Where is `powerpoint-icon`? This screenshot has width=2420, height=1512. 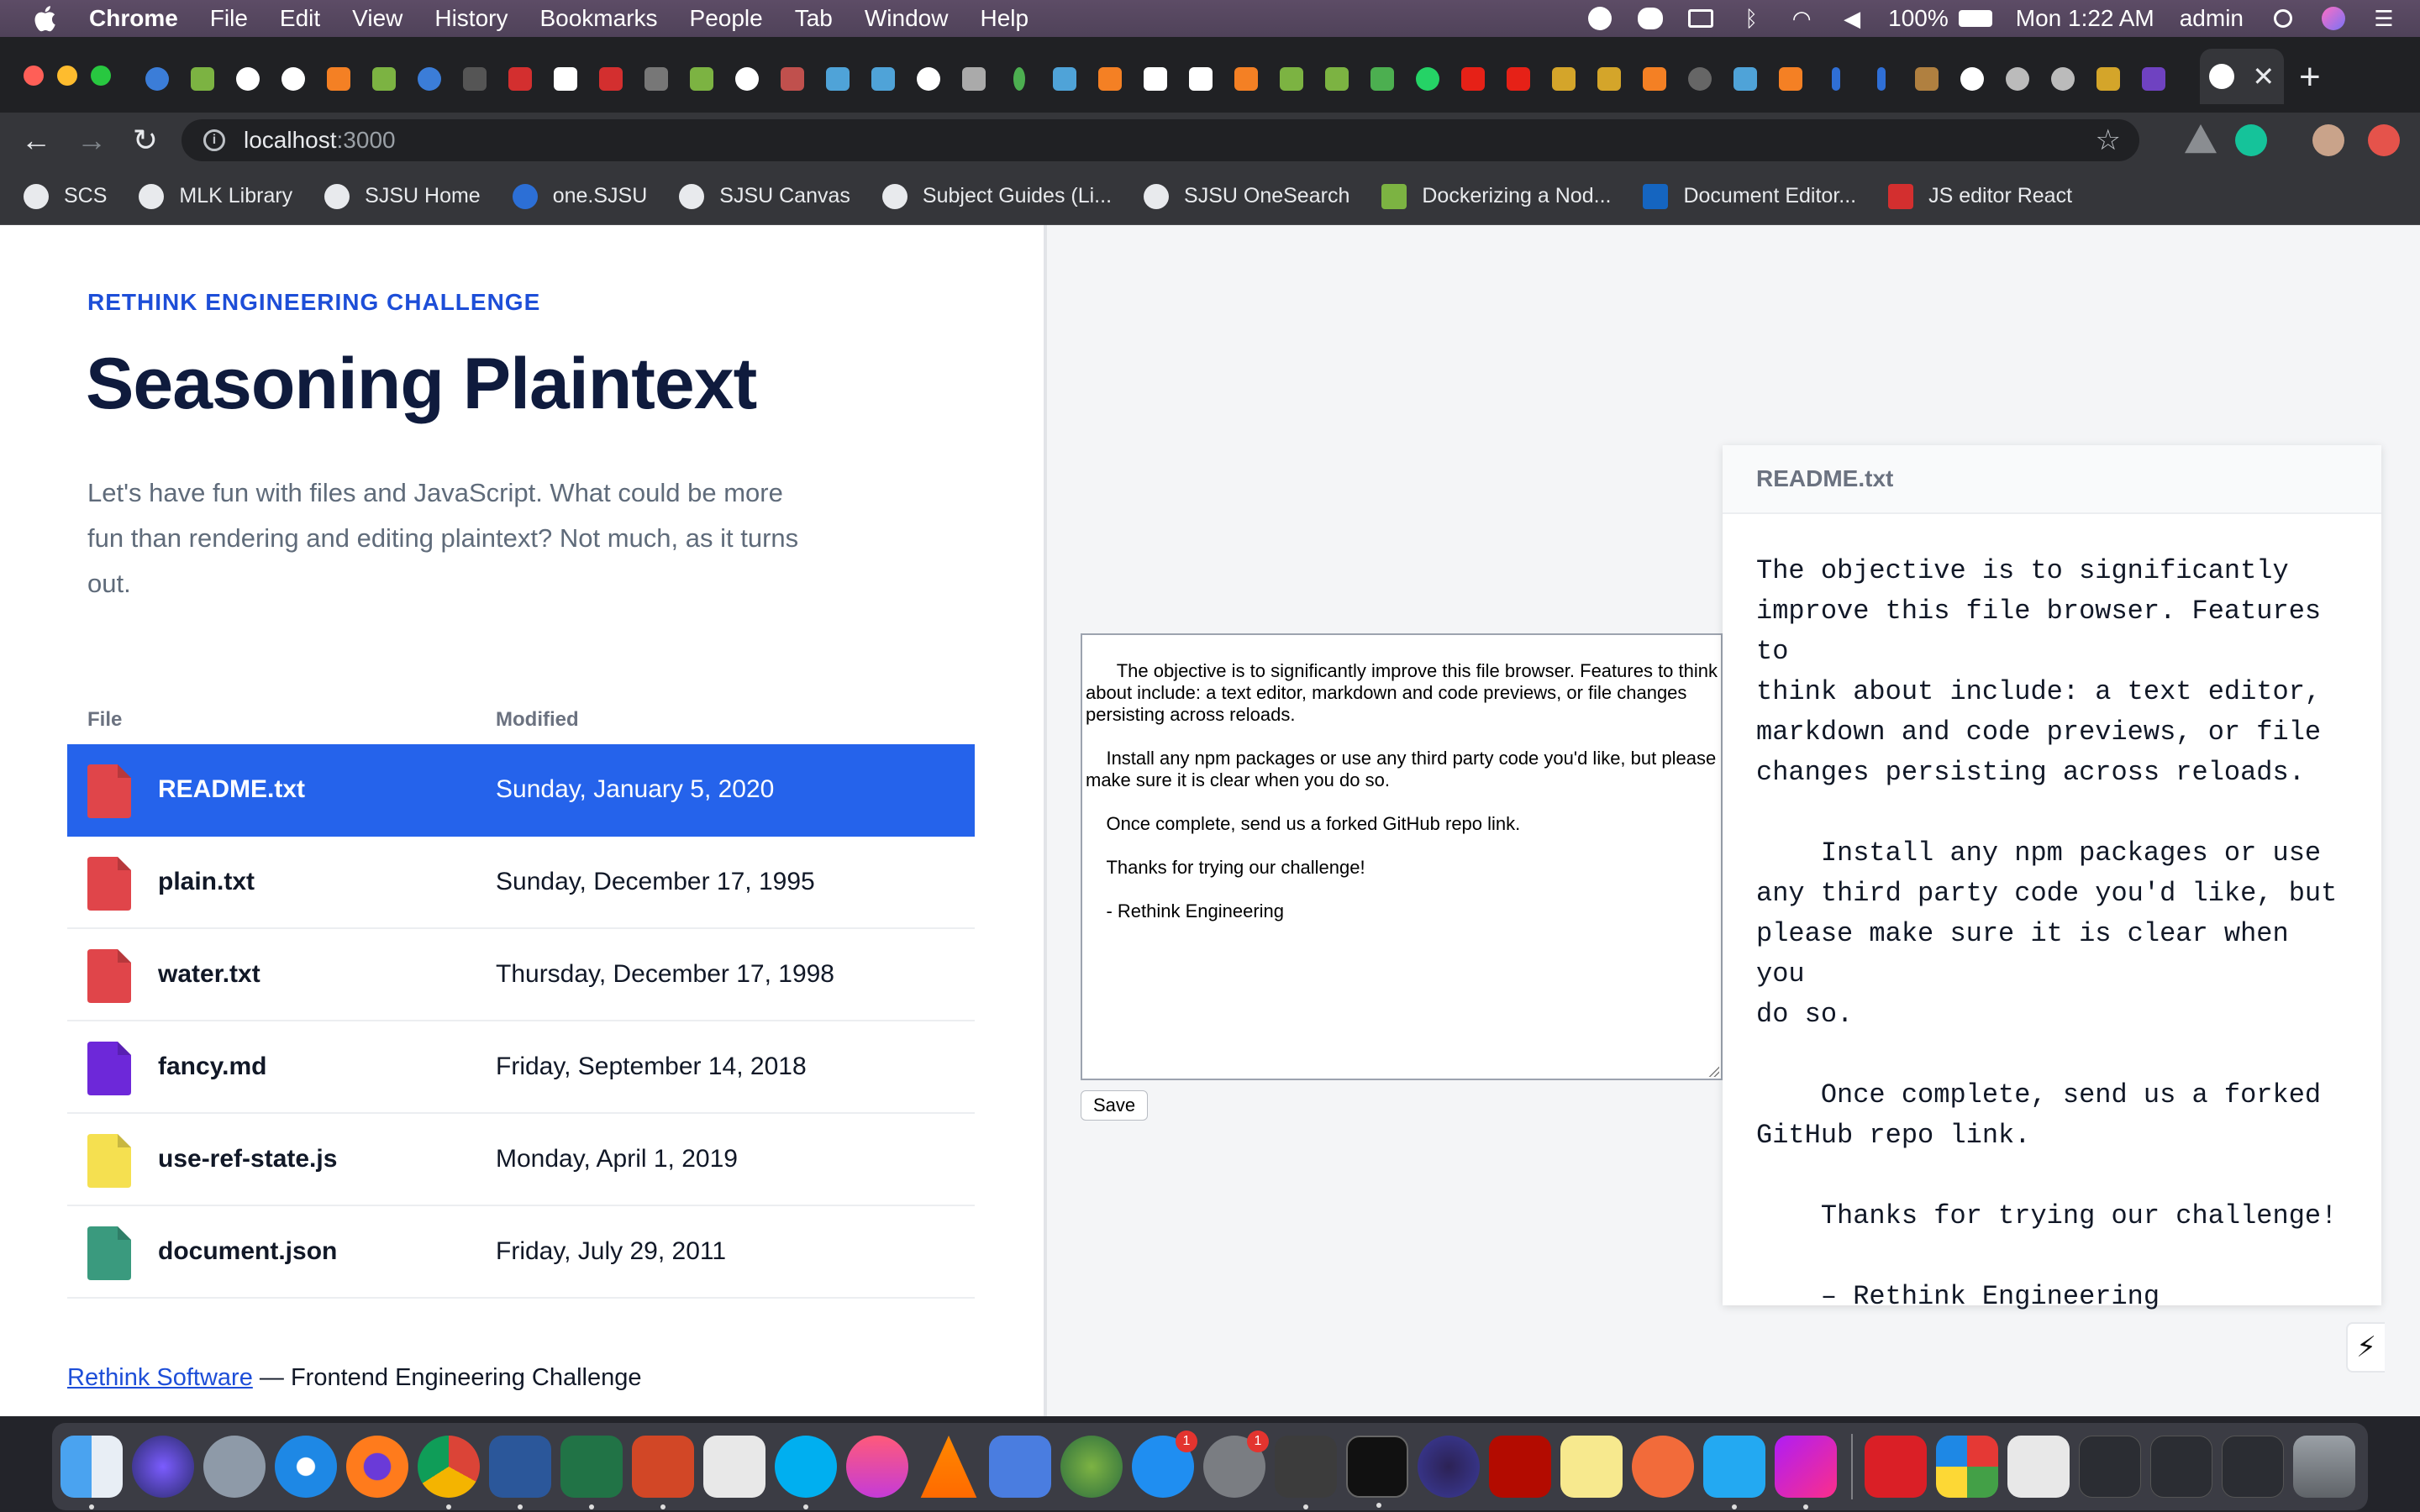
powerpoint-icon is located at coordinates (663, 1472).